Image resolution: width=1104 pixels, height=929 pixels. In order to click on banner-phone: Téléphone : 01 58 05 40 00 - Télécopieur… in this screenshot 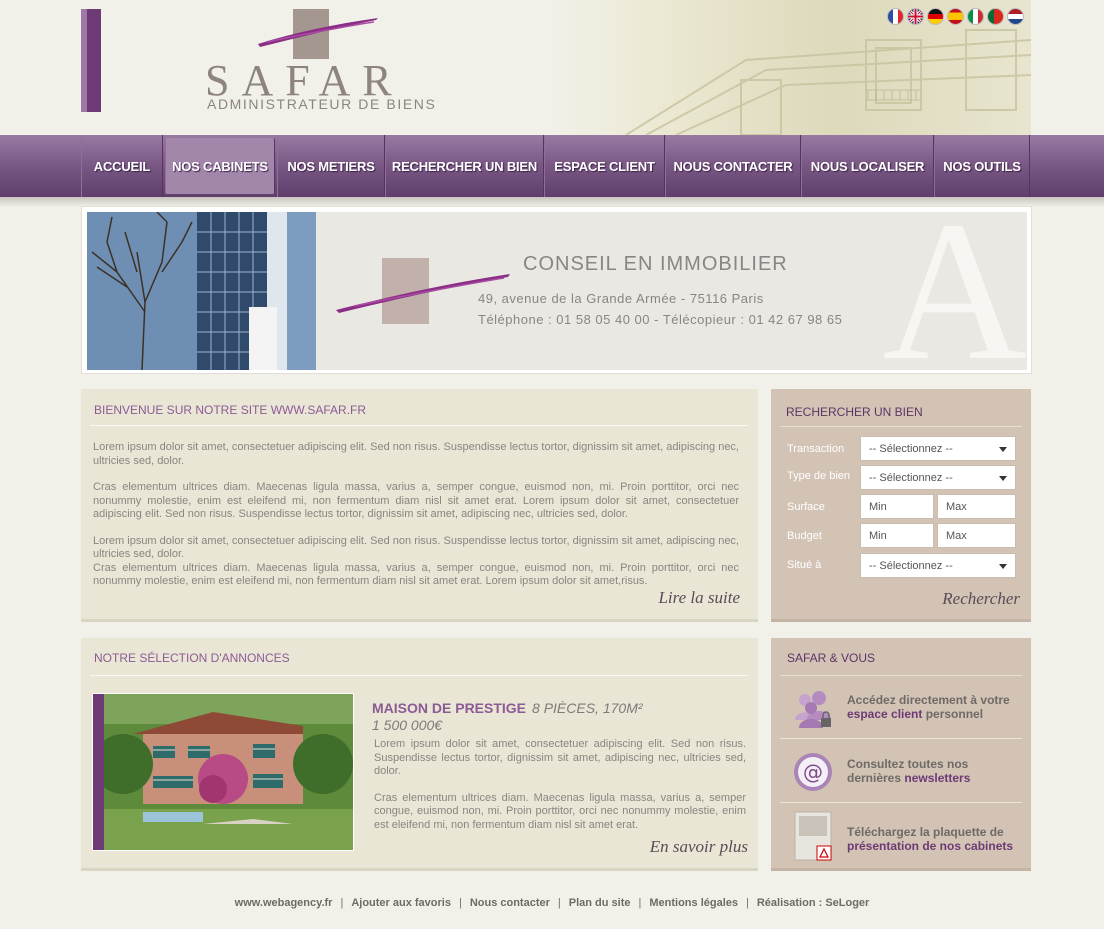, I will do `click(660, 319)`.